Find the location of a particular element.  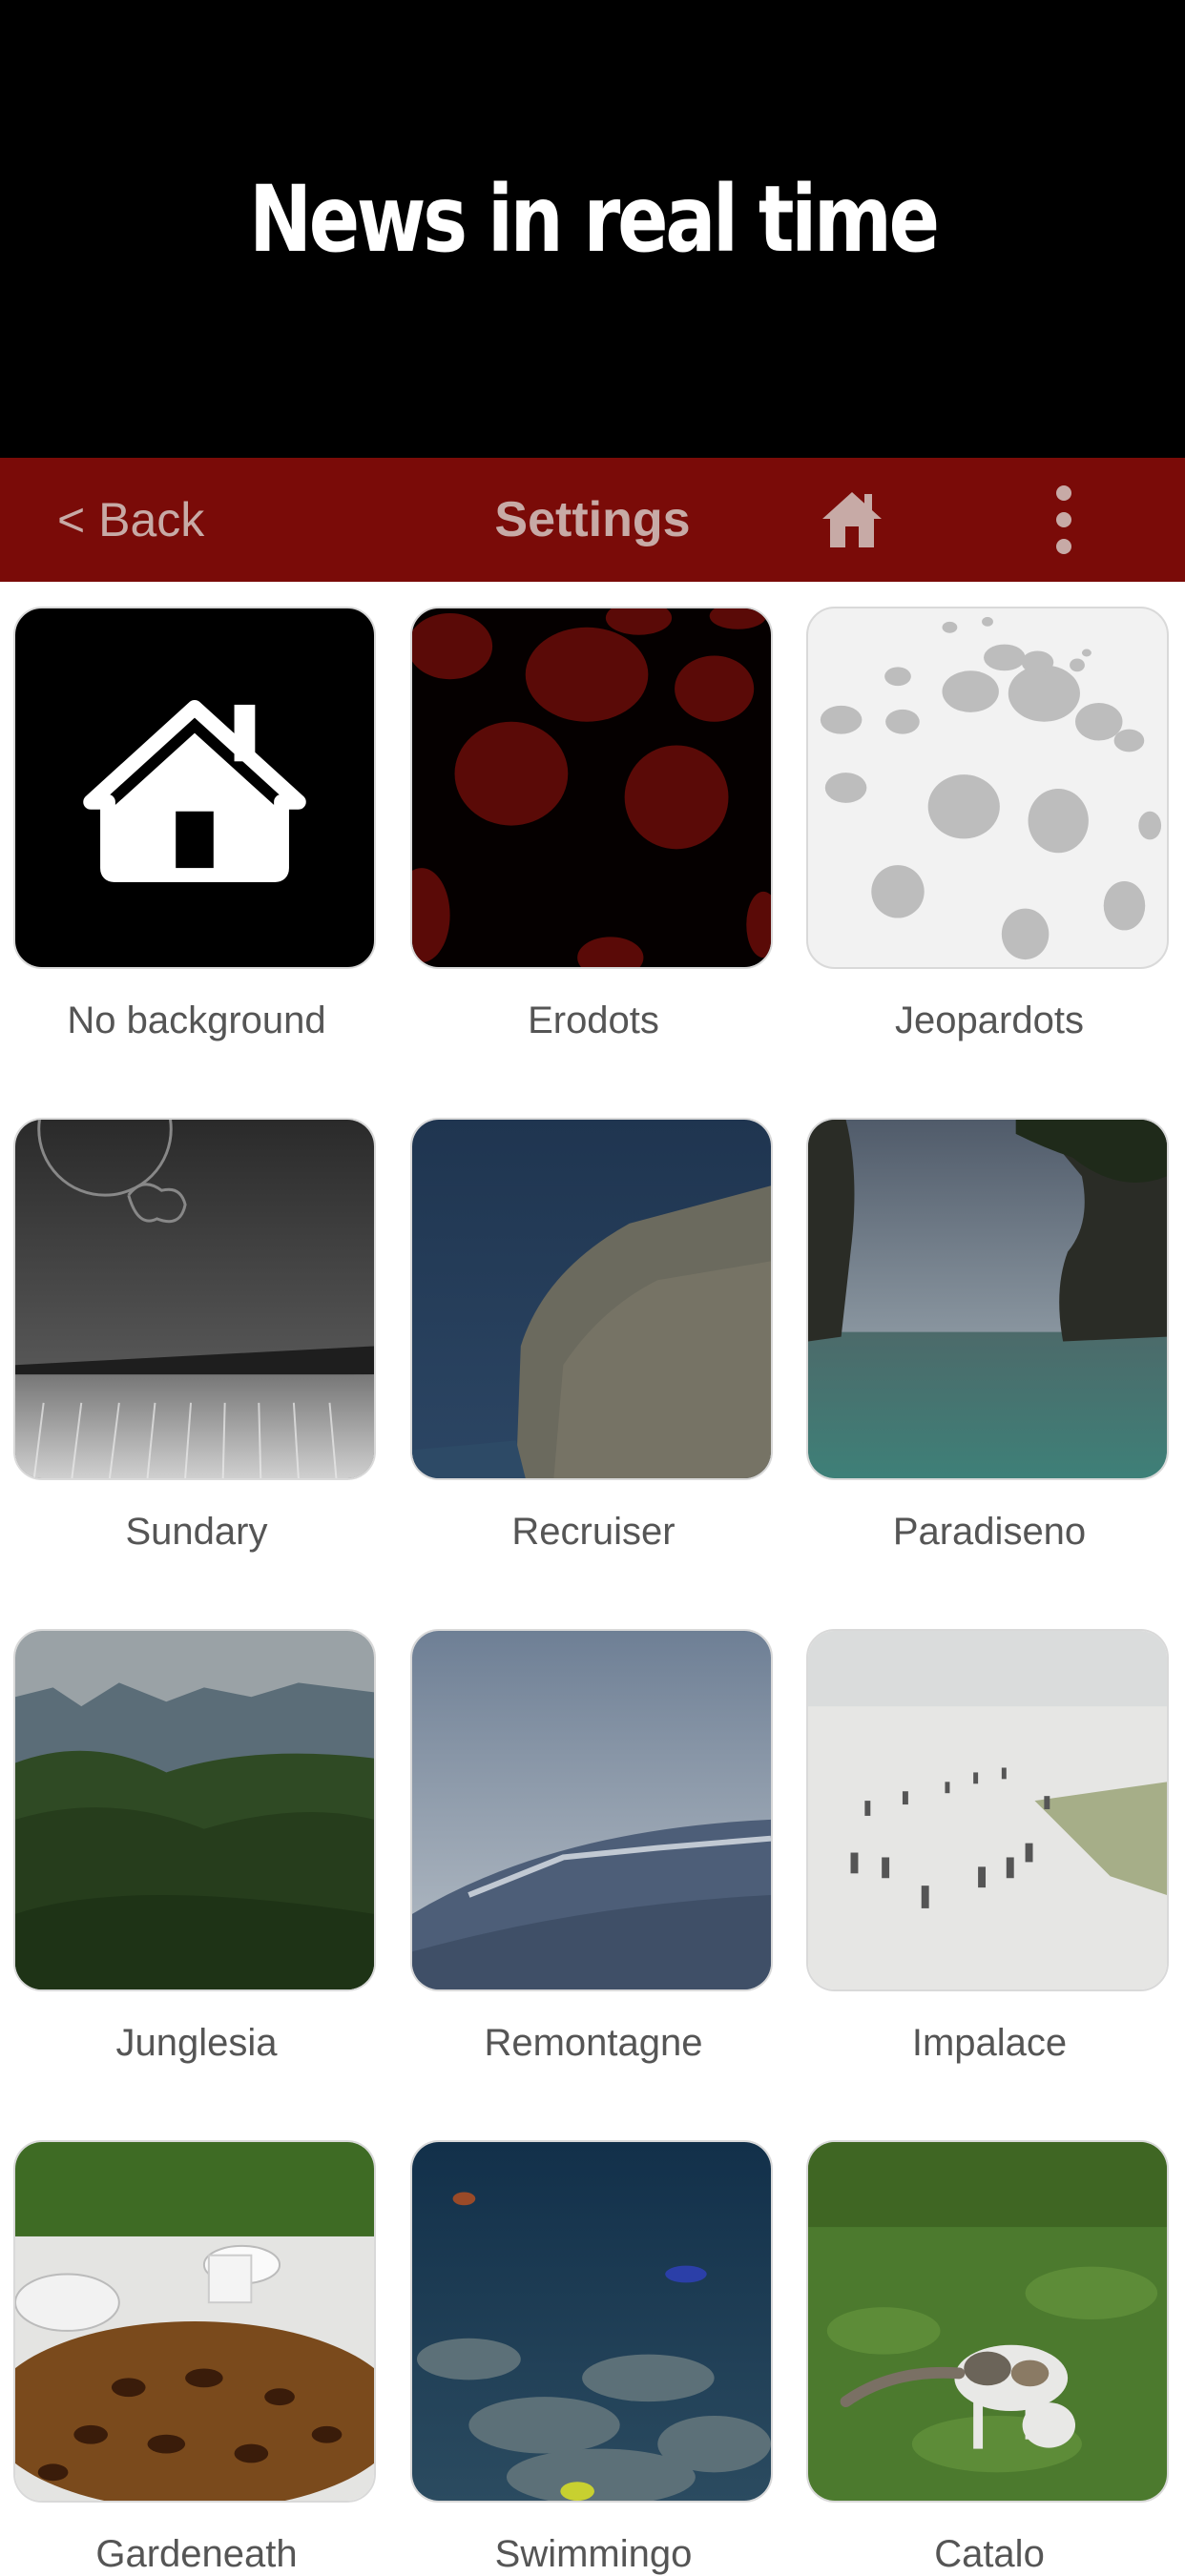

gardeneath-thumbnail is located at coordinates (194, 2321).